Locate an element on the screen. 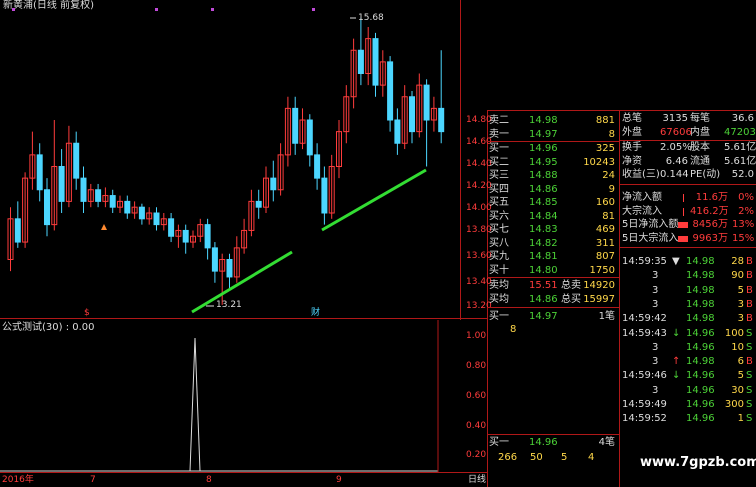 The height and width of the screenshot is (487, 756). orderbook-row: 买十 14.80 1750 is located at coordinates (554, 270).